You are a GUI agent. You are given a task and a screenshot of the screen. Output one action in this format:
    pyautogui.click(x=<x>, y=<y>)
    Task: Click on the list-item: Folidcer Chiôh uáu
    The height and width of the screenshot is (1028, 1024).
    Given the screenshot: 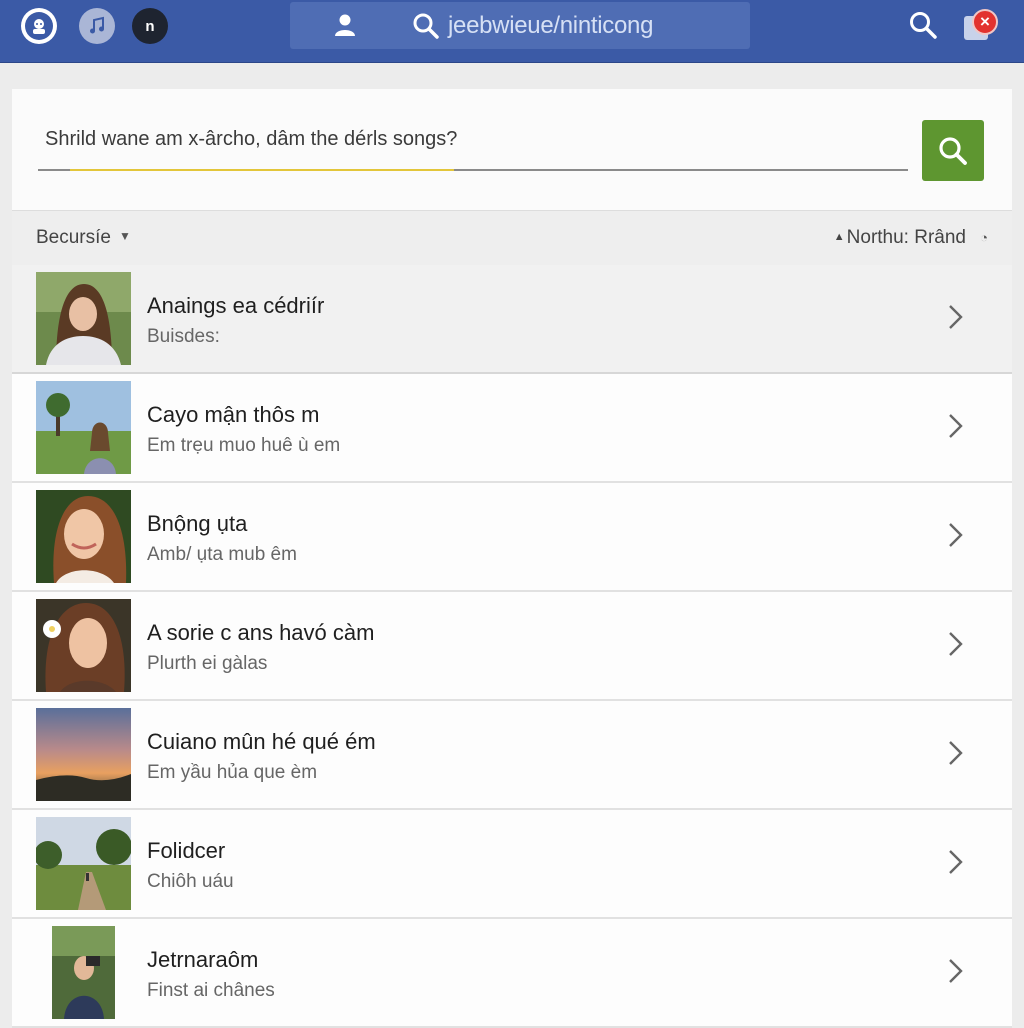 What is the action you would take?
    pyautogui.click(x=512, y=864)
    